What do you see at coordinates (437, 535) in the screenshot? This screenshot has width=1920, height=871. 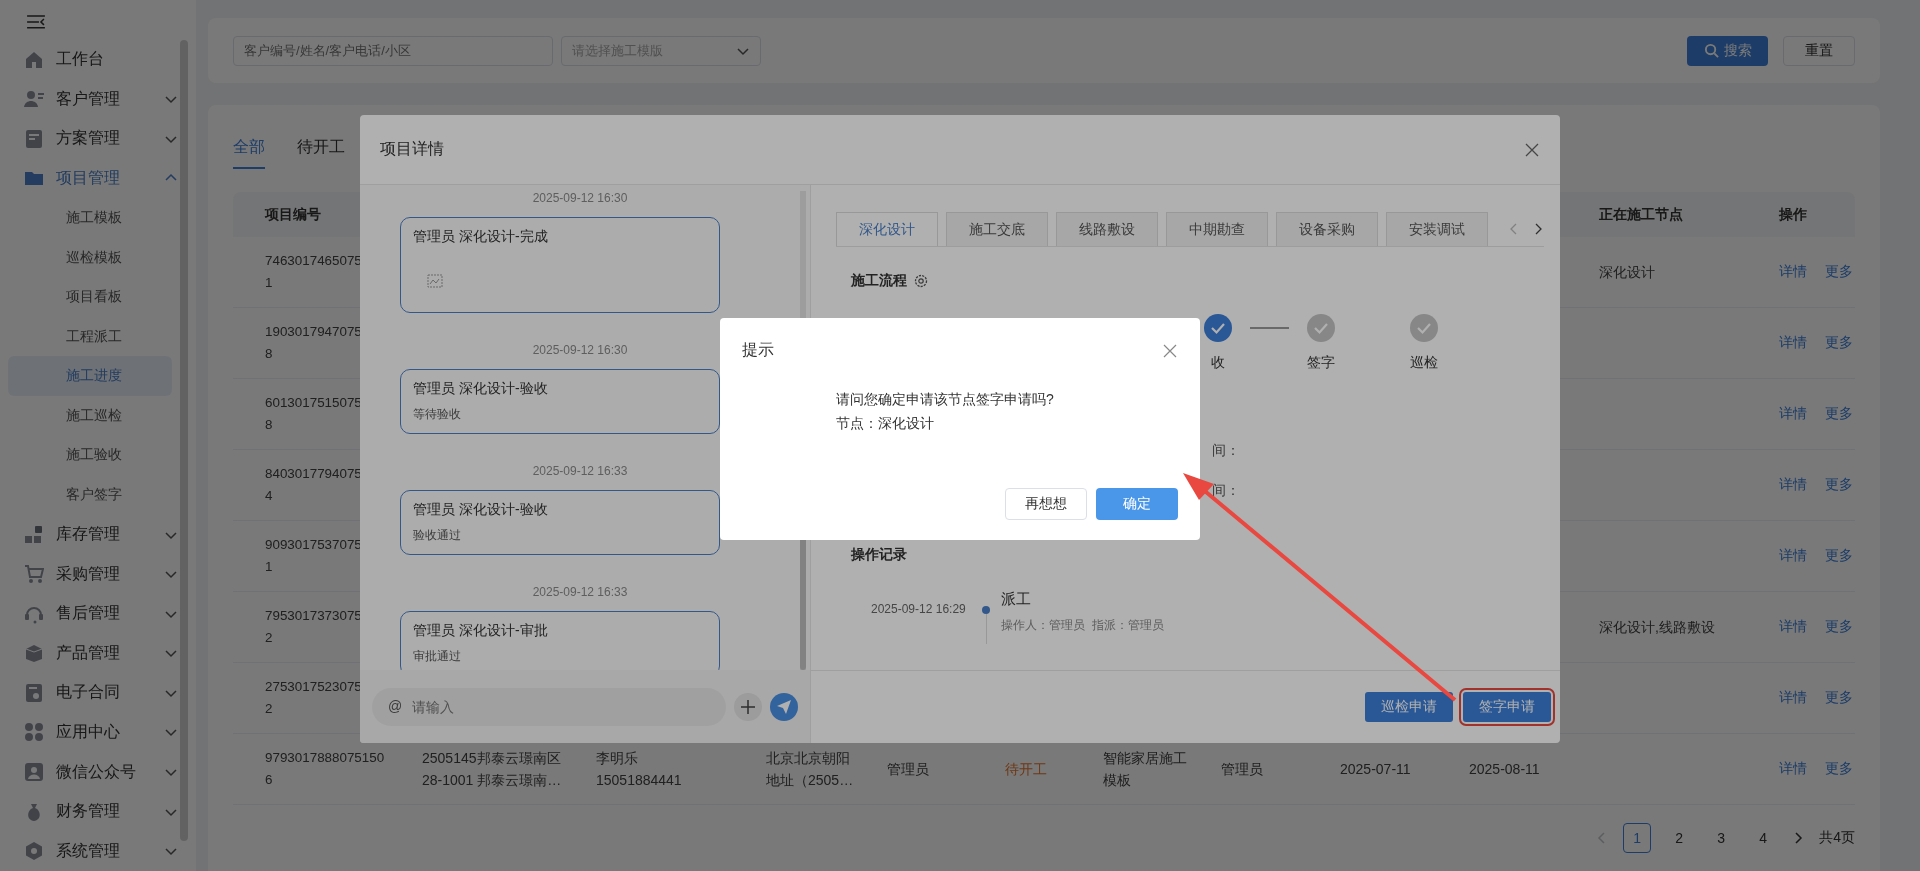 I see `message-text: 验收通过` at bounding box center [437, 535].